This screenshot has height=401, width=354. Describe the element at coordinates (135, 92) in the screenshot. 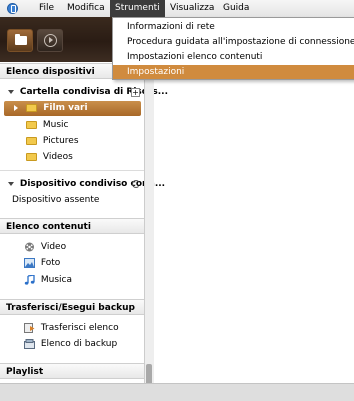

I see `plus-icon: +` at that location.